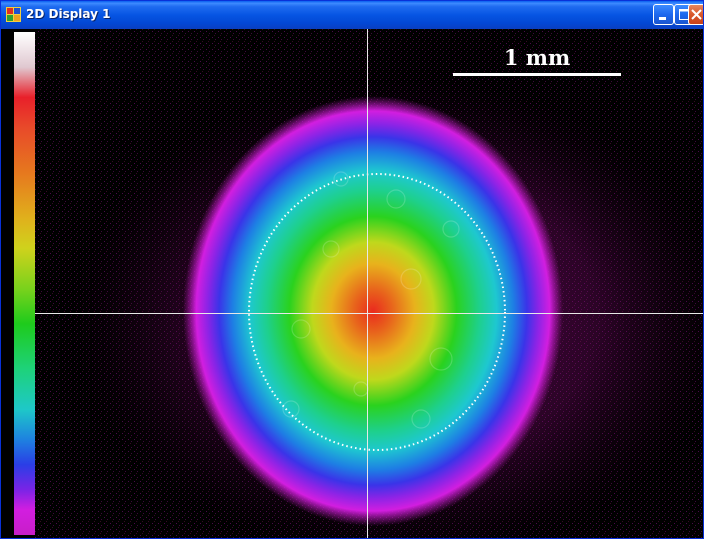  Describe the element at coordinates (662, 18) in the screenshot. I see `minimize-icon` at that location.